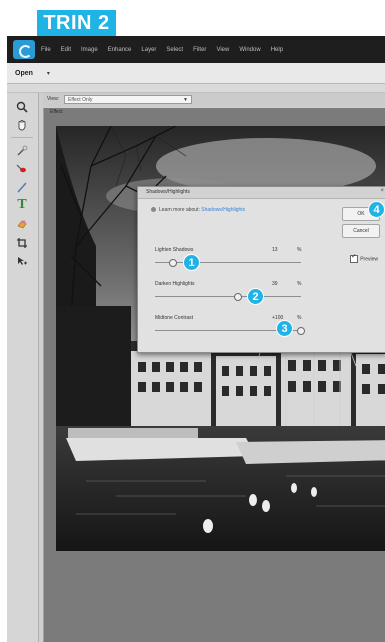  Describe the element at coordinates (185, 100) in the screenshot. I see `chevron-down-icon: ▼` at that location.